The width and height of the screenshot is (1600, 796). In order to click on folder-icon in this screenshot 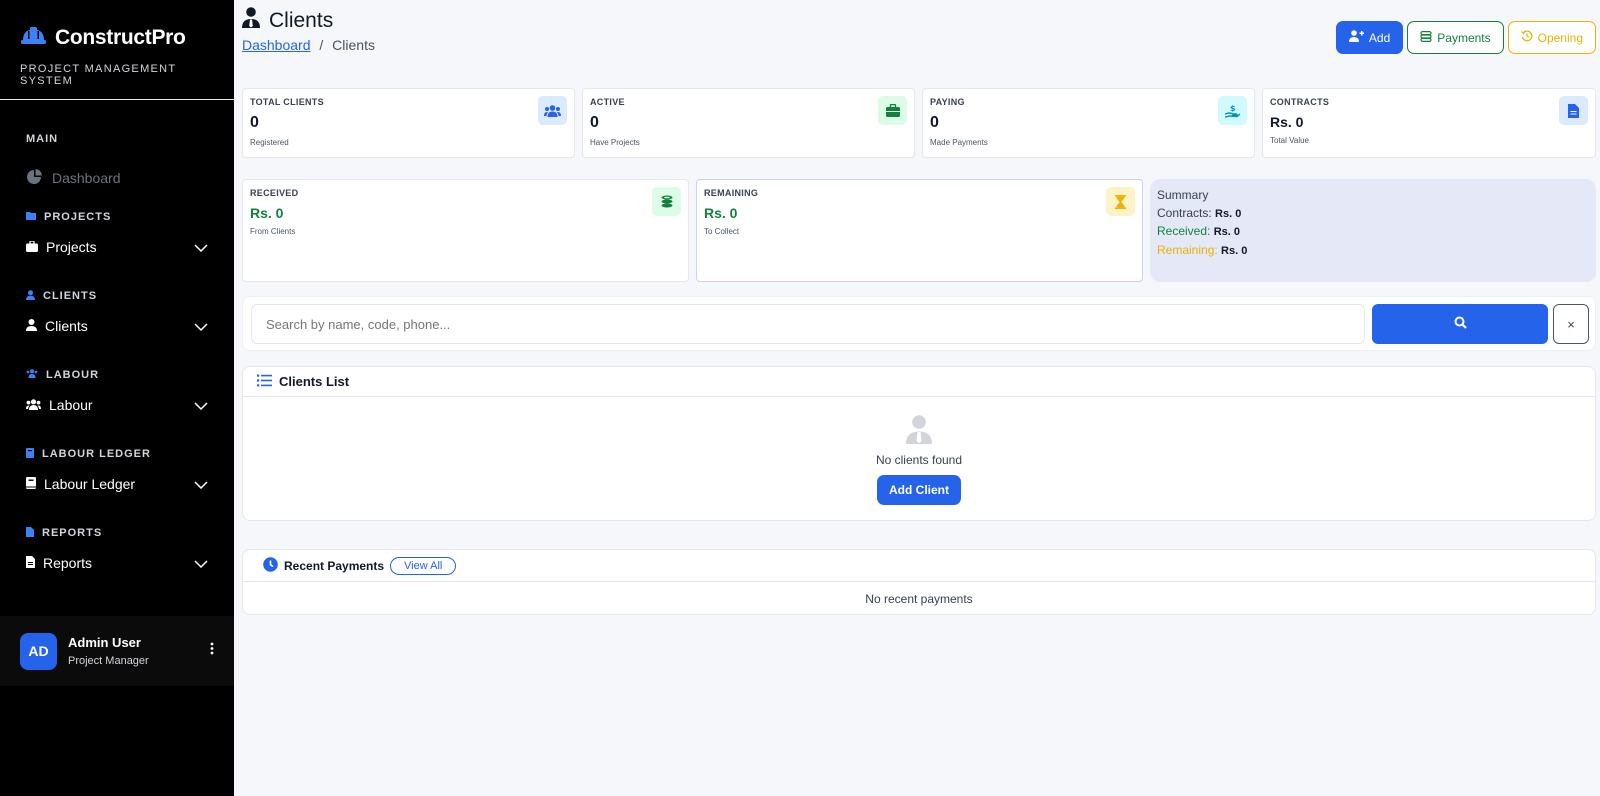, I will do `click(31, 217)`.